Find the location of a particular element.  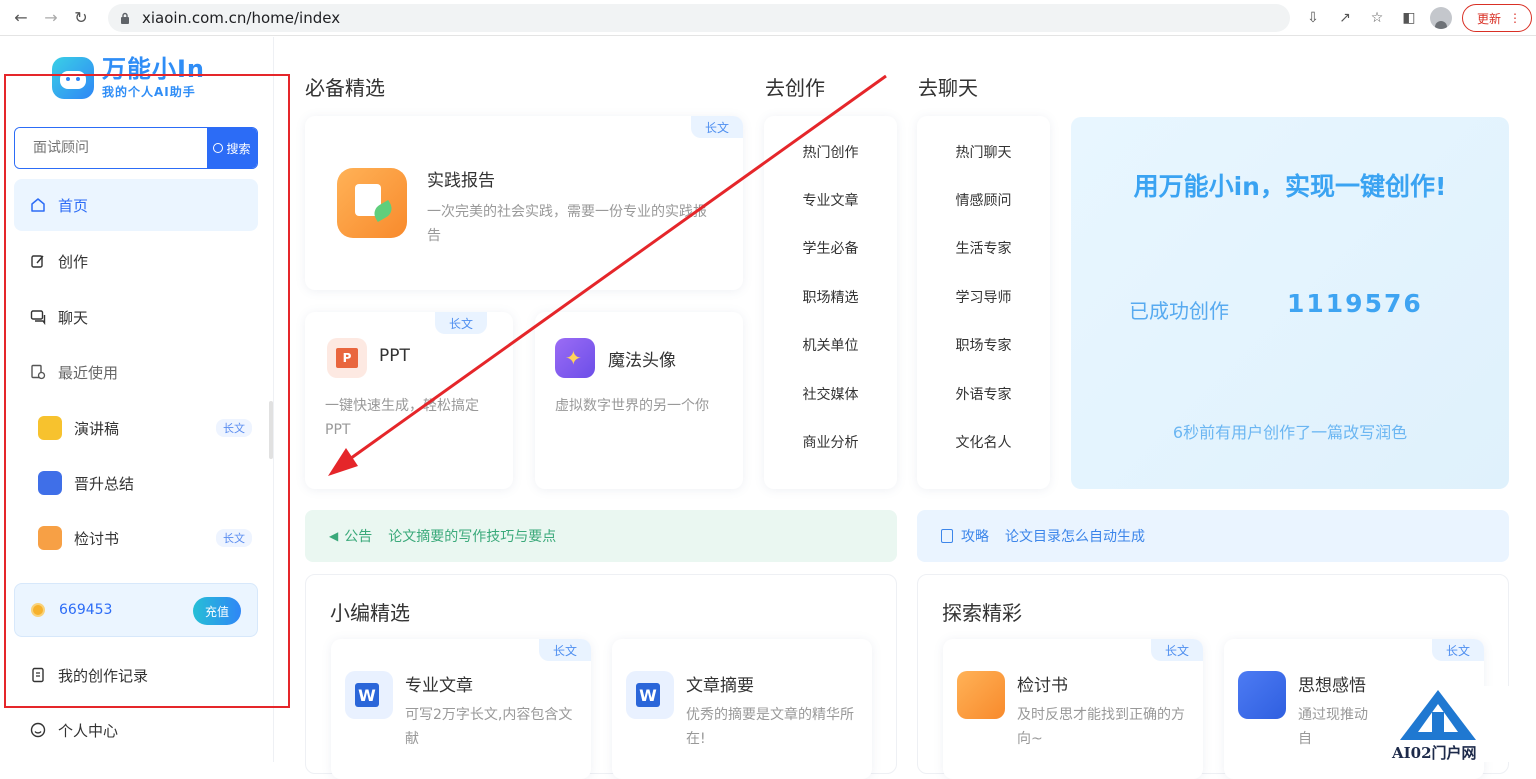

update-label: 更新 is located at coordinates (1488, 18).